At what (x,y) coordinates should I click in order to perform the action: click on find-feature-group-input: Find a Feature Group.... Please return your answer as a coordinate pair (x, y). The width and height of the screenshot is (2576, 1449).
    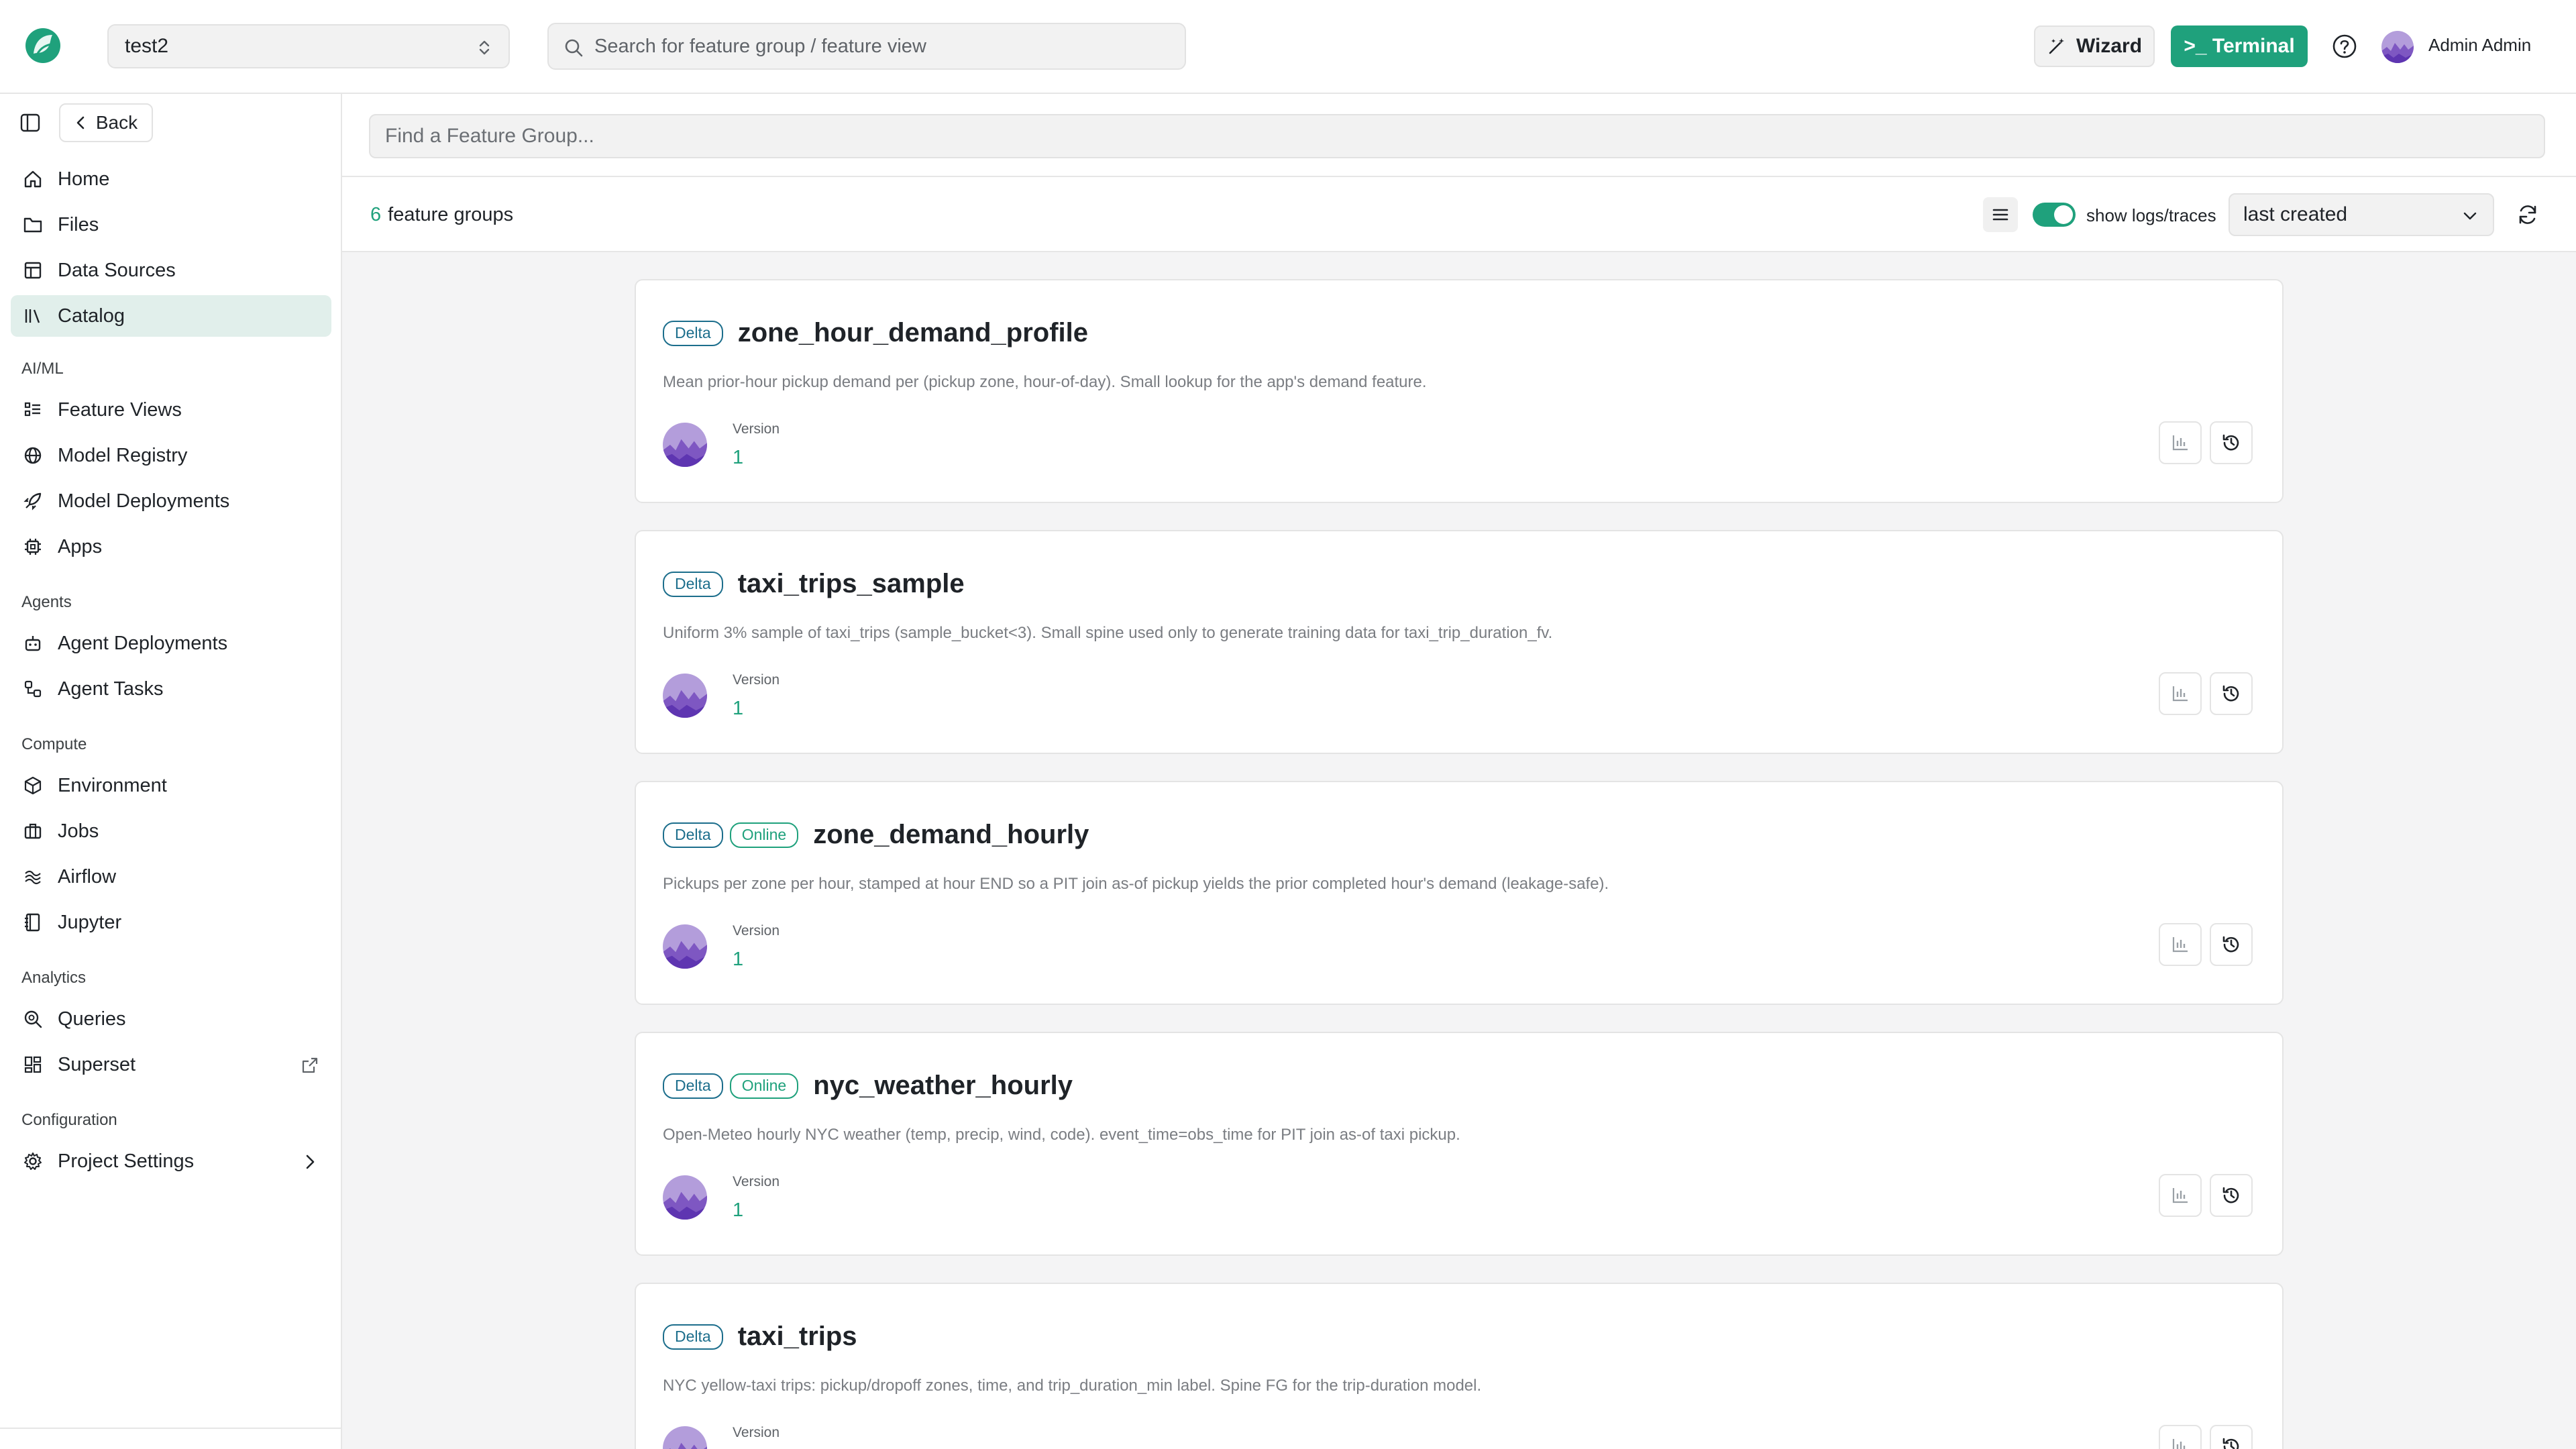
    Looking at the image, I should click on (1457, 136).